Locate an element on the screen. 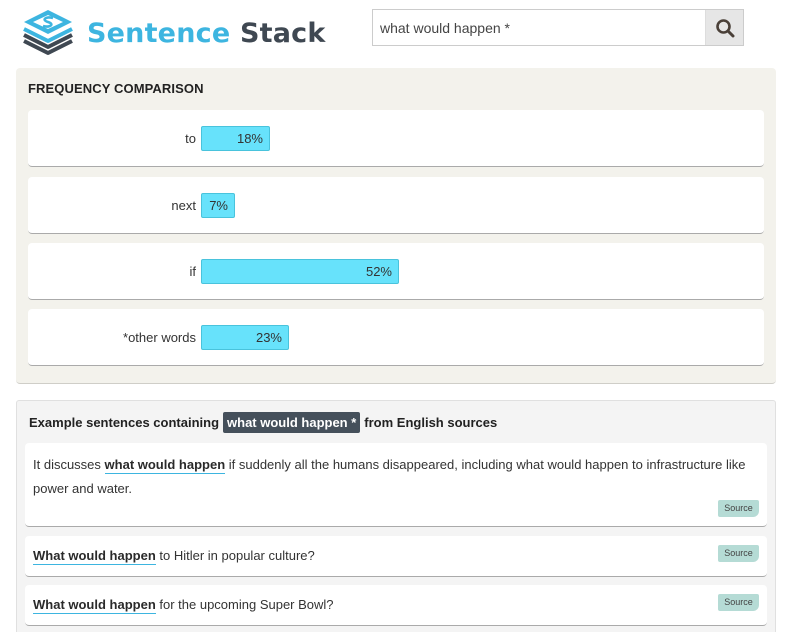  frequency-row: *other words 23% is located at coordinates (396, 337).